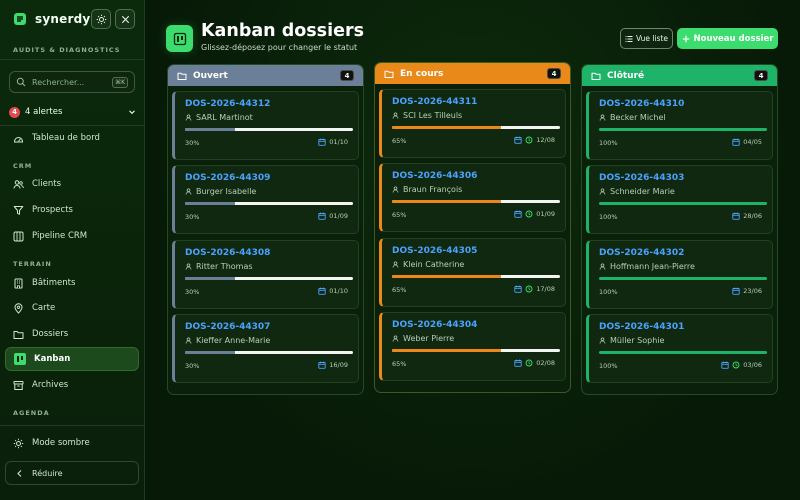 This screenshot has height=500, width=800. I want to click on nav-item-carte: Carte, so click(72, 308).